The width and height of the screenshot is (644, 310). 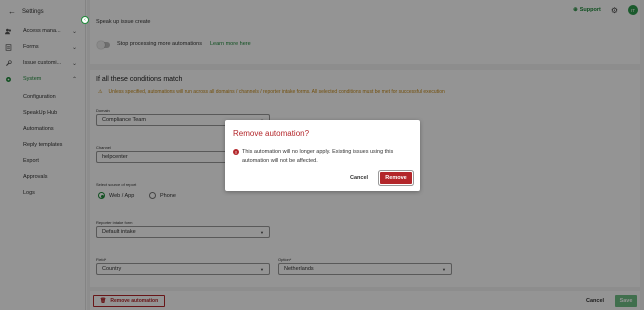 I want to click on dialog-title: Remove automation?, so click(x=271, y=133).